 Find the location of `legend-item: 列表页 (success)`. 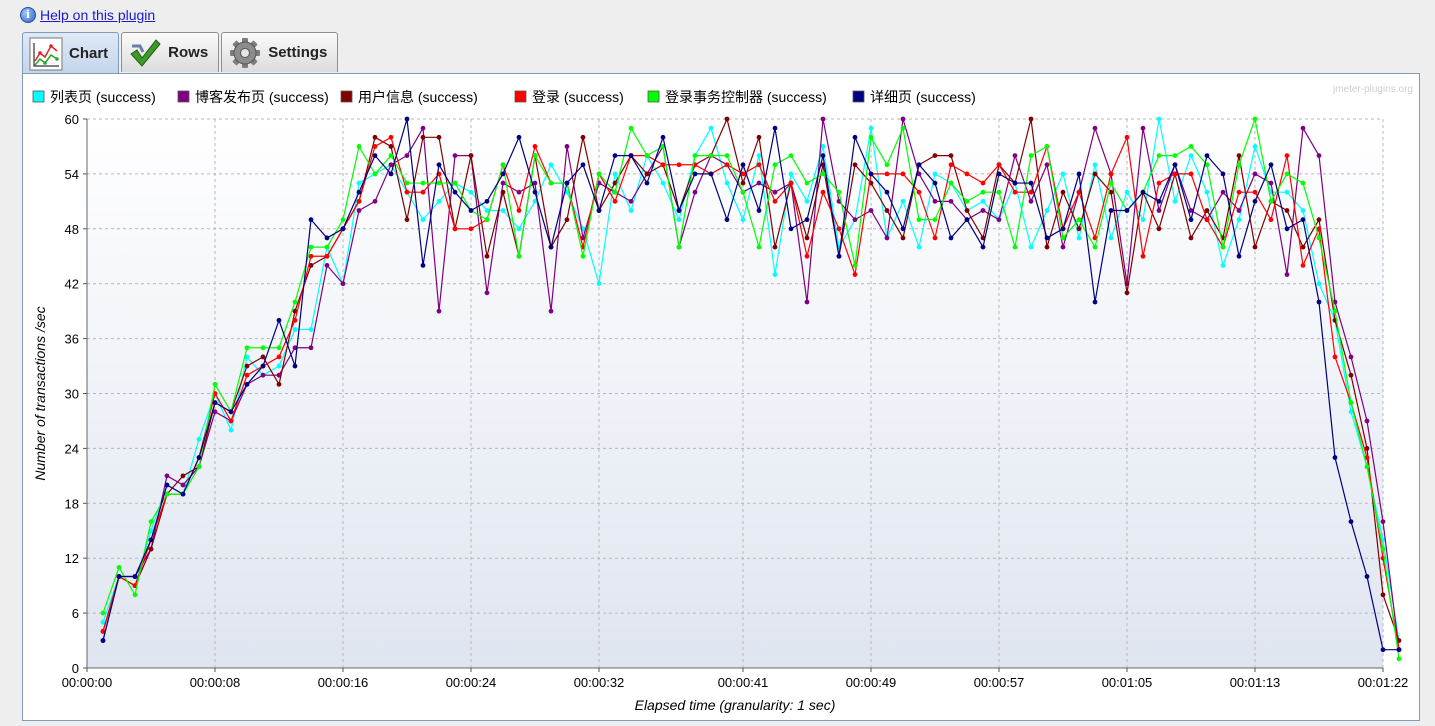

legend-item: 列表页 (success) is located at coordinates (94, 97).